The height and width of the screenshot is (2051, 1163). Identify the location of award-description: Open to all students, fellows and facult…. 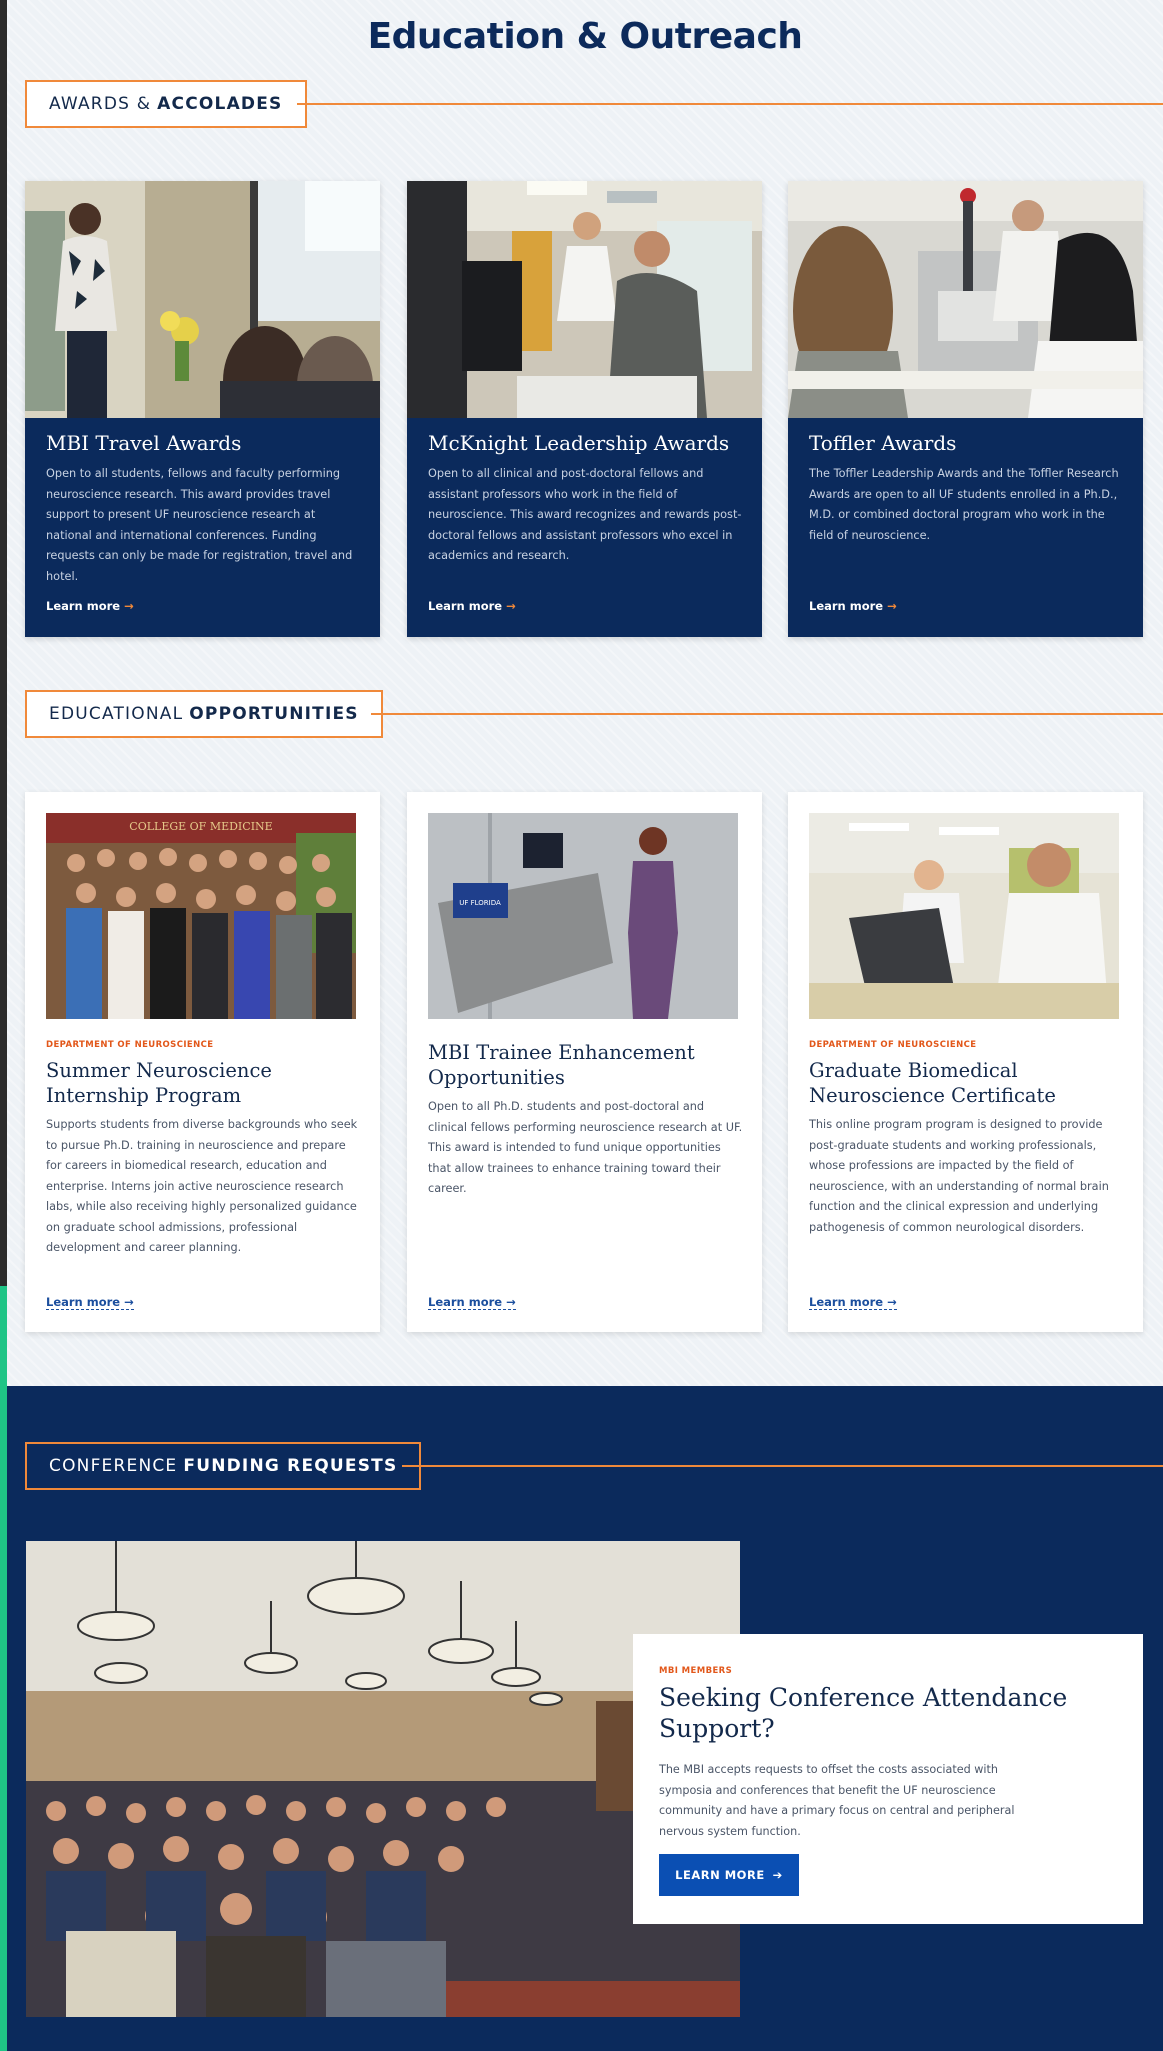
(199, 525).